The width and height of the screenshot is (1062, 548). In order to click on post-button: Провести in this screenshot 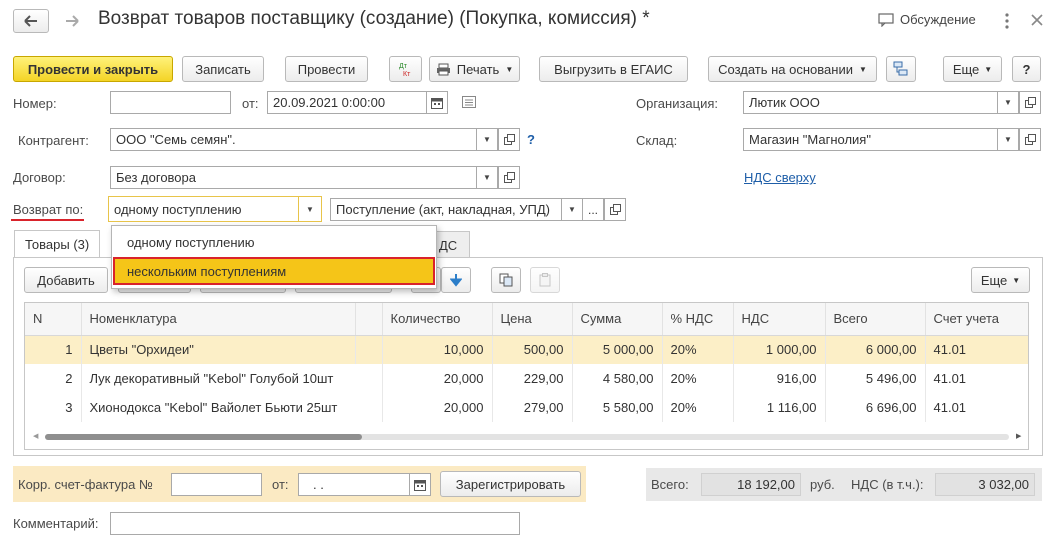, I will do `click(326, 69)`.